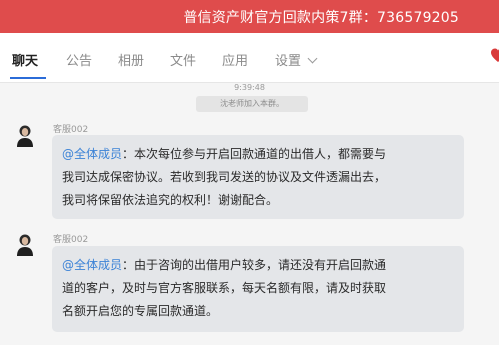  I want to click on system-message: 沈老师加入本群。, so click(252, 104).